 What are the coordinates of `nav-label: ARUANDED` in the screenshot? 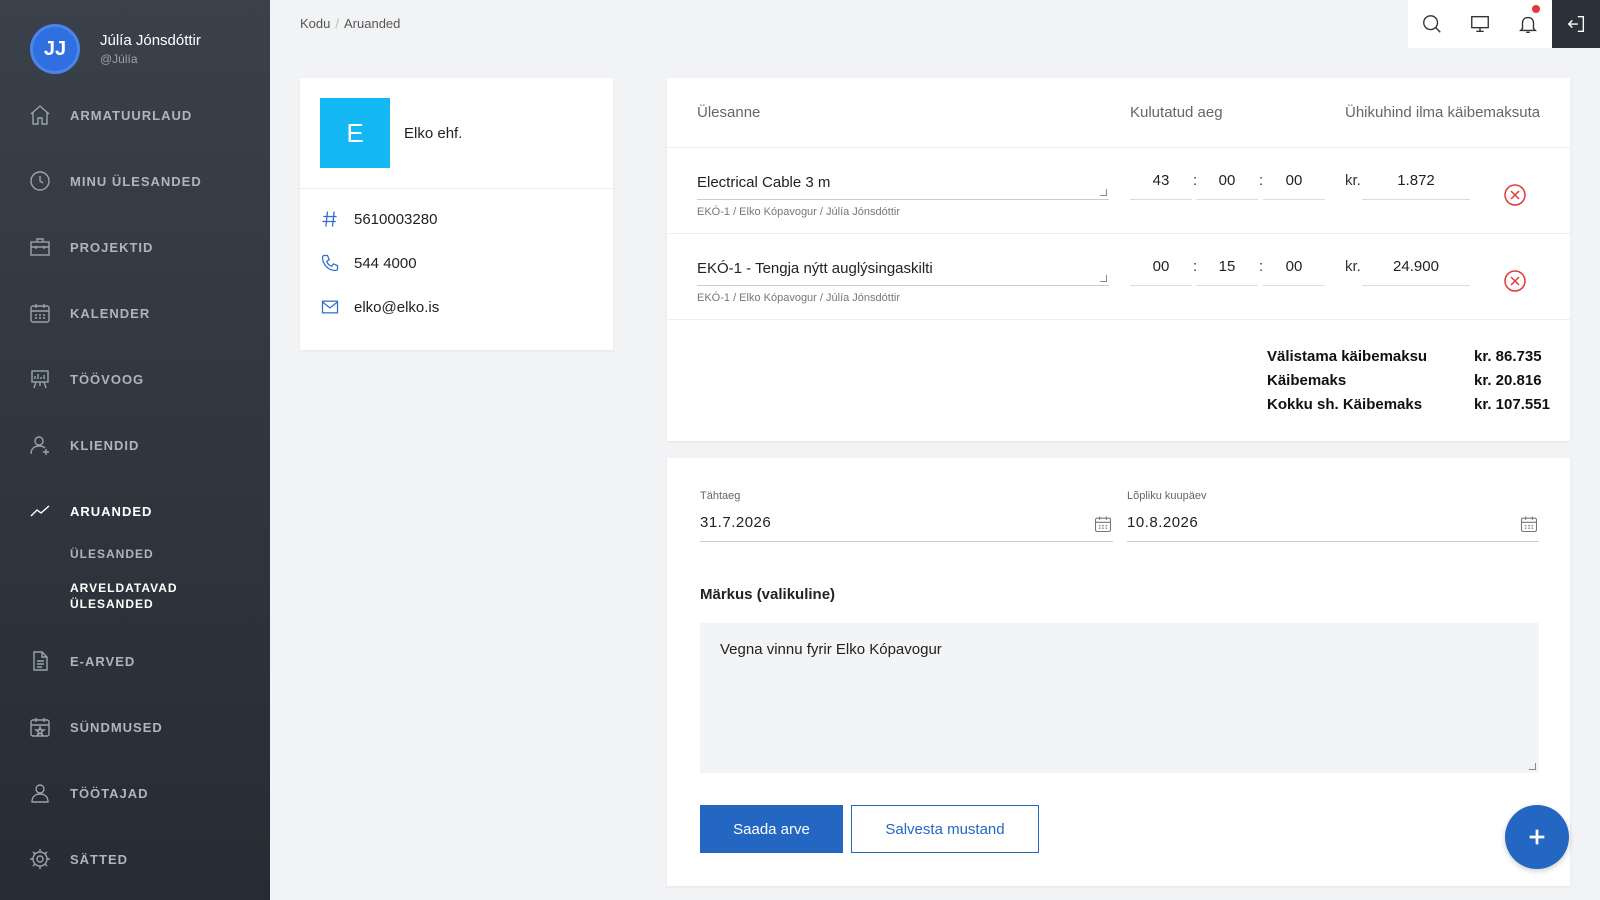 It's located at (111, 511).